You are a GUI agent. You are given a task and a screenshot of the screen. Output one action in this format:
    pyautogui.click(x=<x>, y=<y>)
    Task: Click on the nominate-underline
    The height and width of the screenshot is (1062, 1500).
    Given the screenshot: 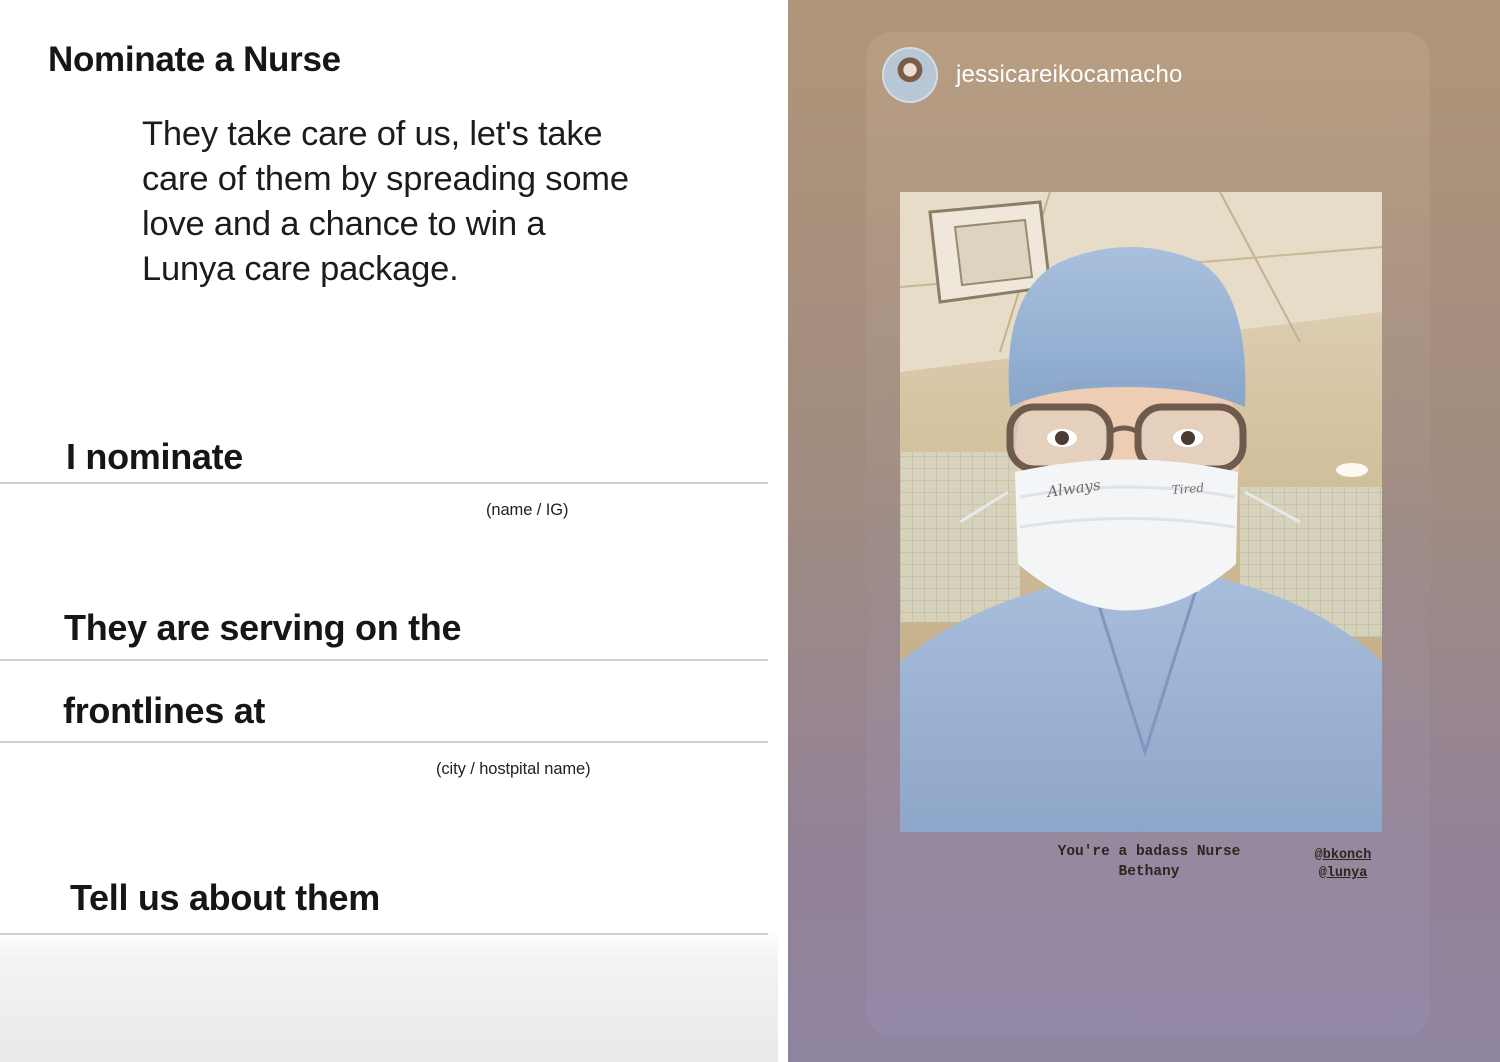 What is the action you would take?
    pyautogui.click(x=384, y=483)
    